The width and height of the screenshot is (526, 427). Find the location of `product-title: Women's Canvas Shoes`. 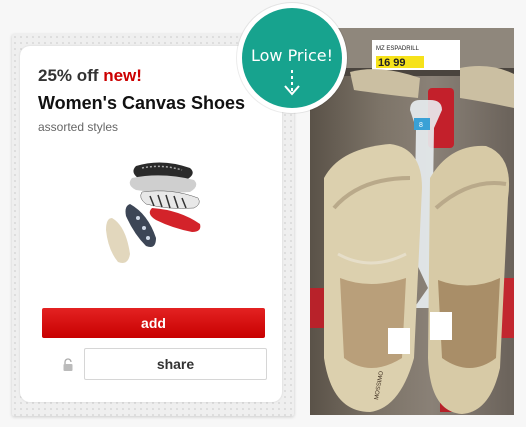

product-title: Women's Canvas Shoes is located at coordinates (142, 103).